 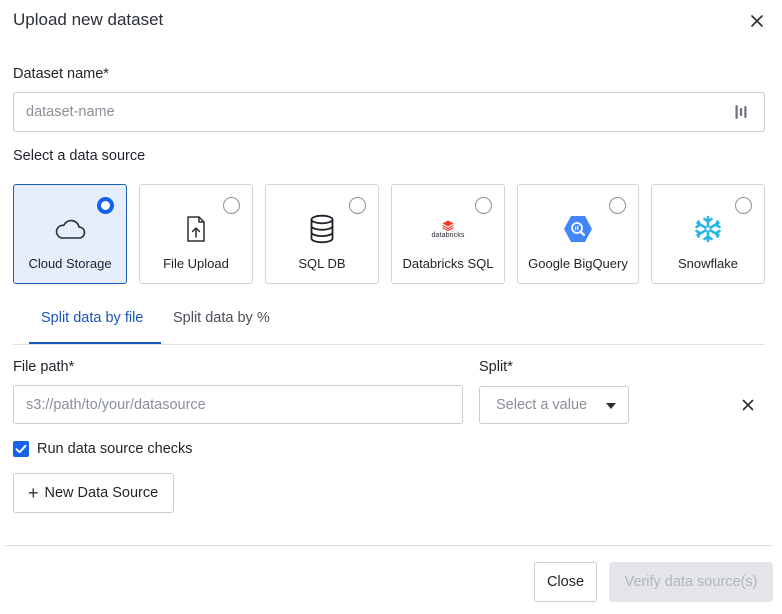 I want to click on data-source-label: Select a data source, so click(x=79, y=156).